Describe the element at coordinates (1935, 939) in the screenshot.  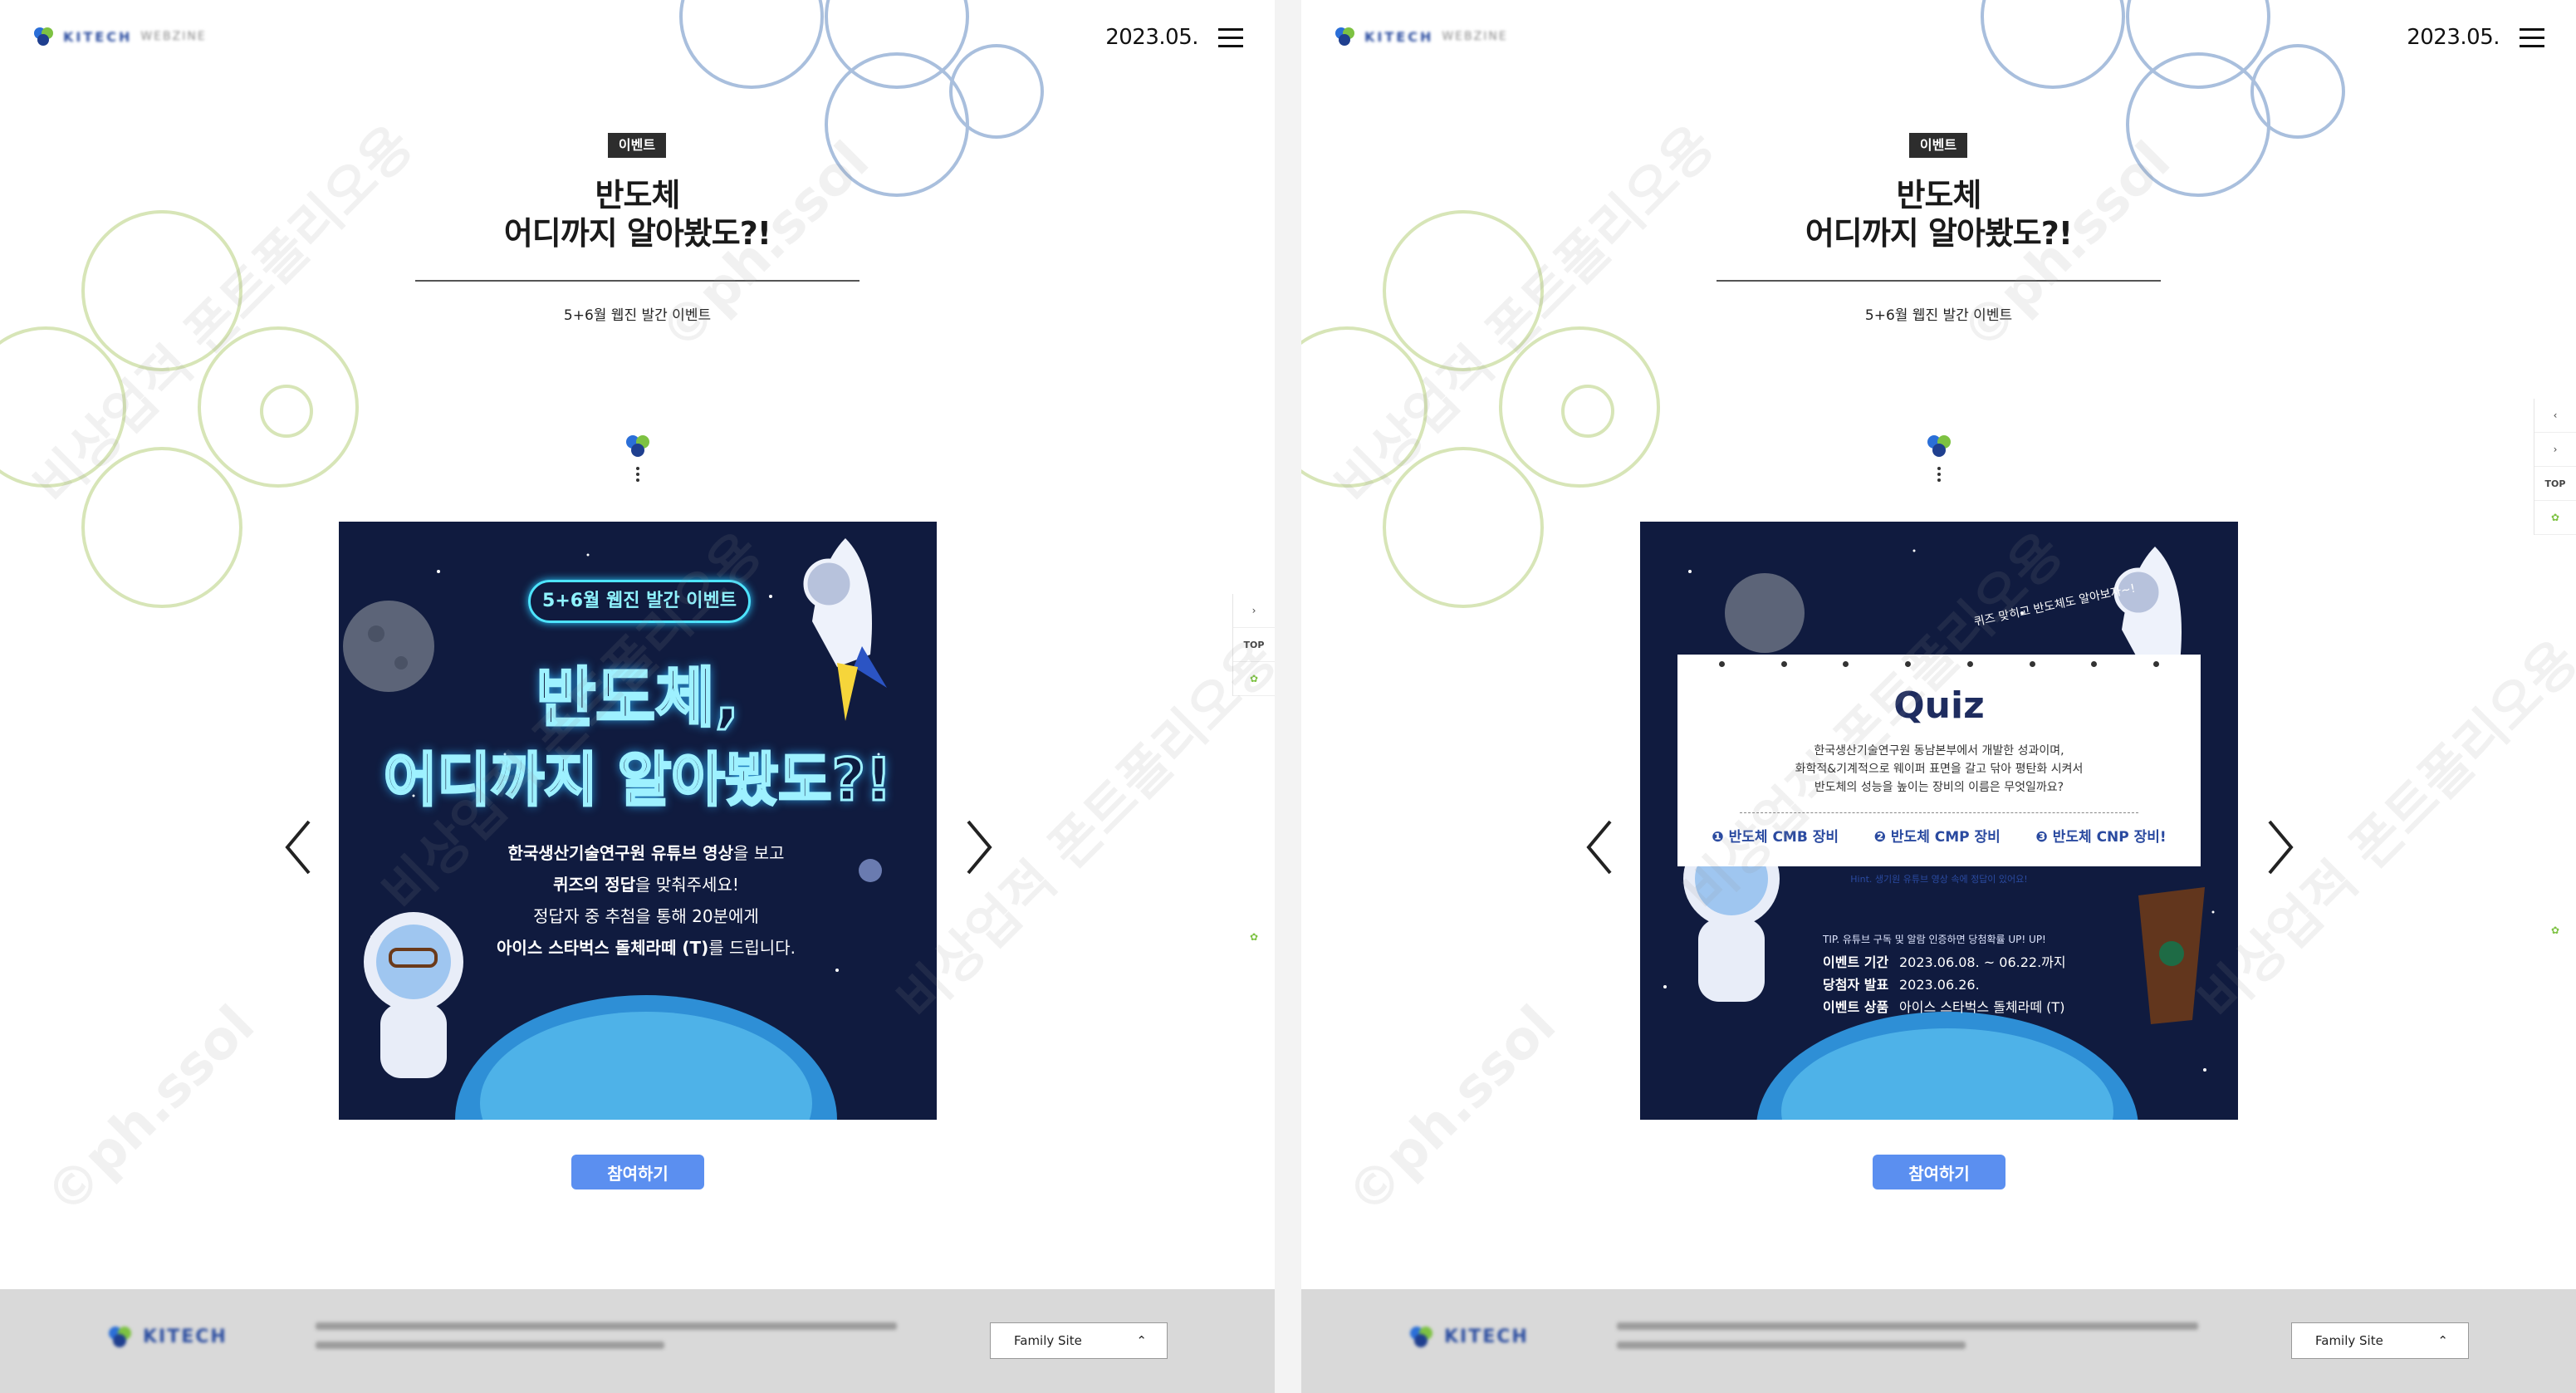
I see `event-tip: TIP. 유튜브 구독 및 알람 인증하면 당첨확률 UP! UP!` at that location.